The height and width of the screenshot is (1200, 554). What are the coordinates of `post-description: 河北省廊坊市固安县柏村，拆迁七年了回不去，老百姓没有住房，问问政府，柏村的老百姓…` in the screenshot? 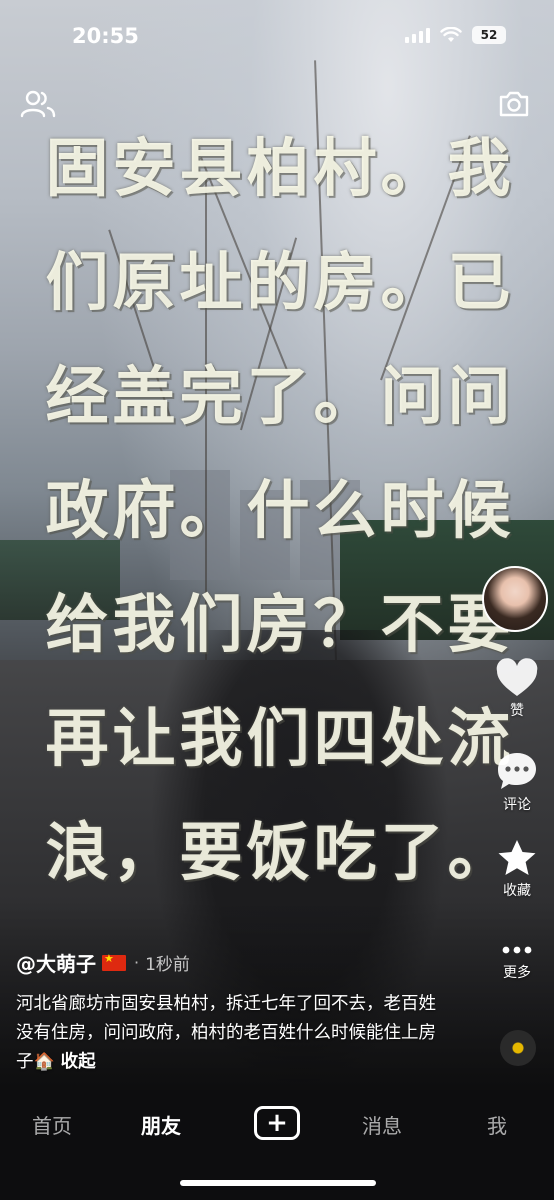 It's located at (231, 1033).